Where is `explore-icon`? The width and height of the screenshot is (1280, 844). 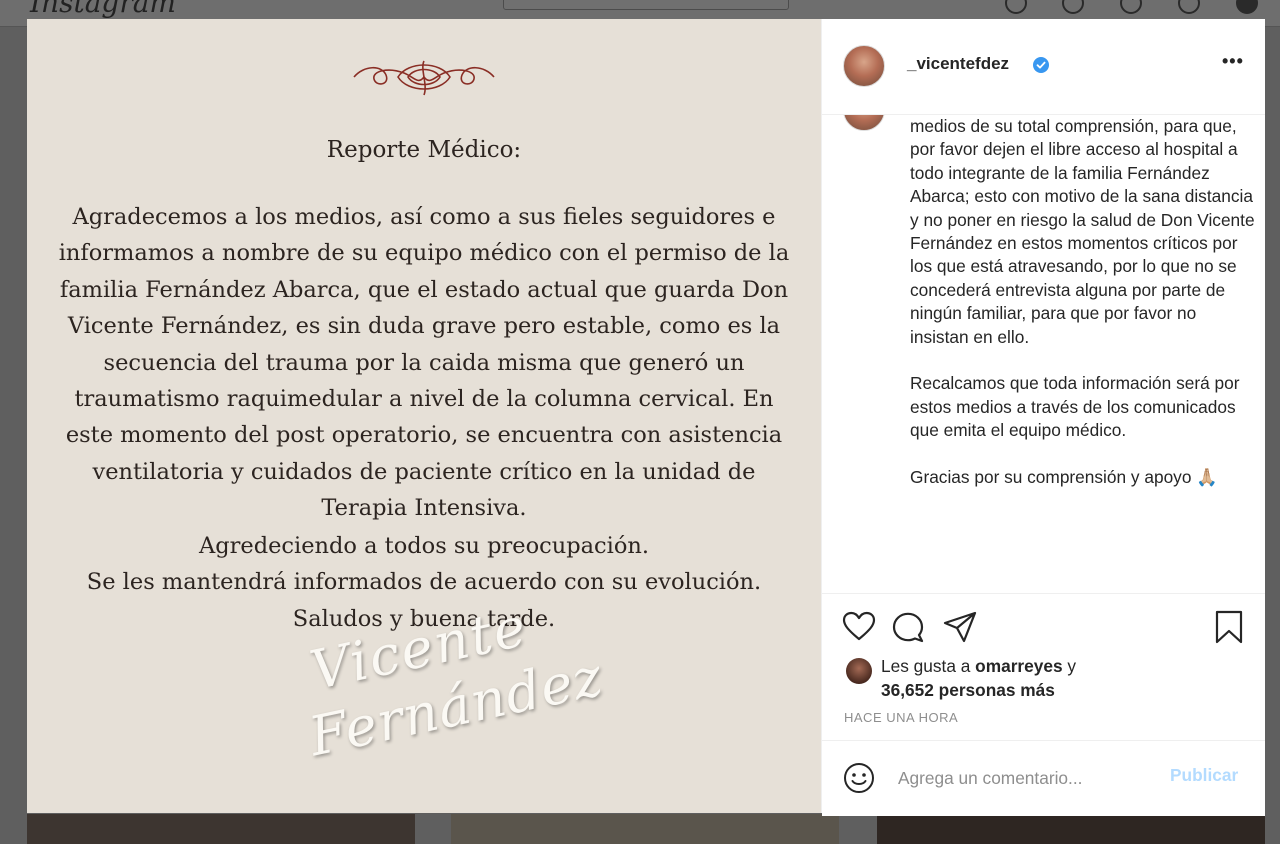
explore-icon is located at coordinates (1131, 7).